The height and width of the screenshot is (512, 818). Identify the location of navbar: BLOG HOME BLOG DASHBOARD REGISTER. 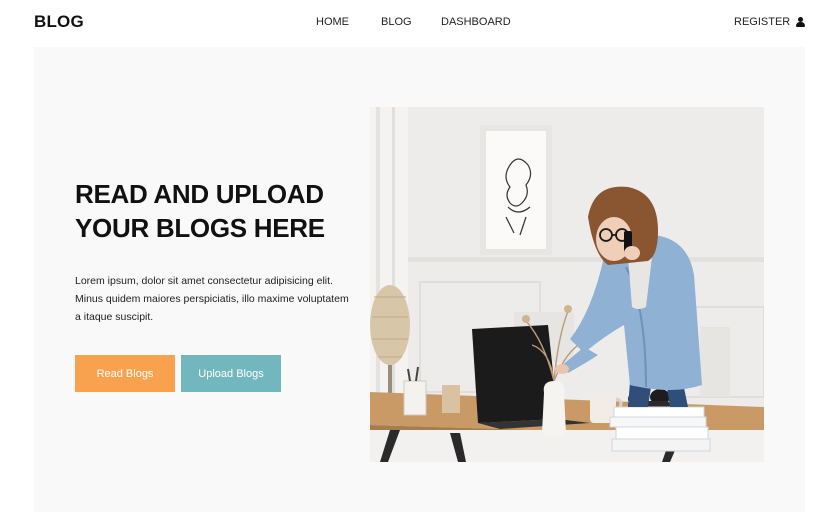
(409, 23).